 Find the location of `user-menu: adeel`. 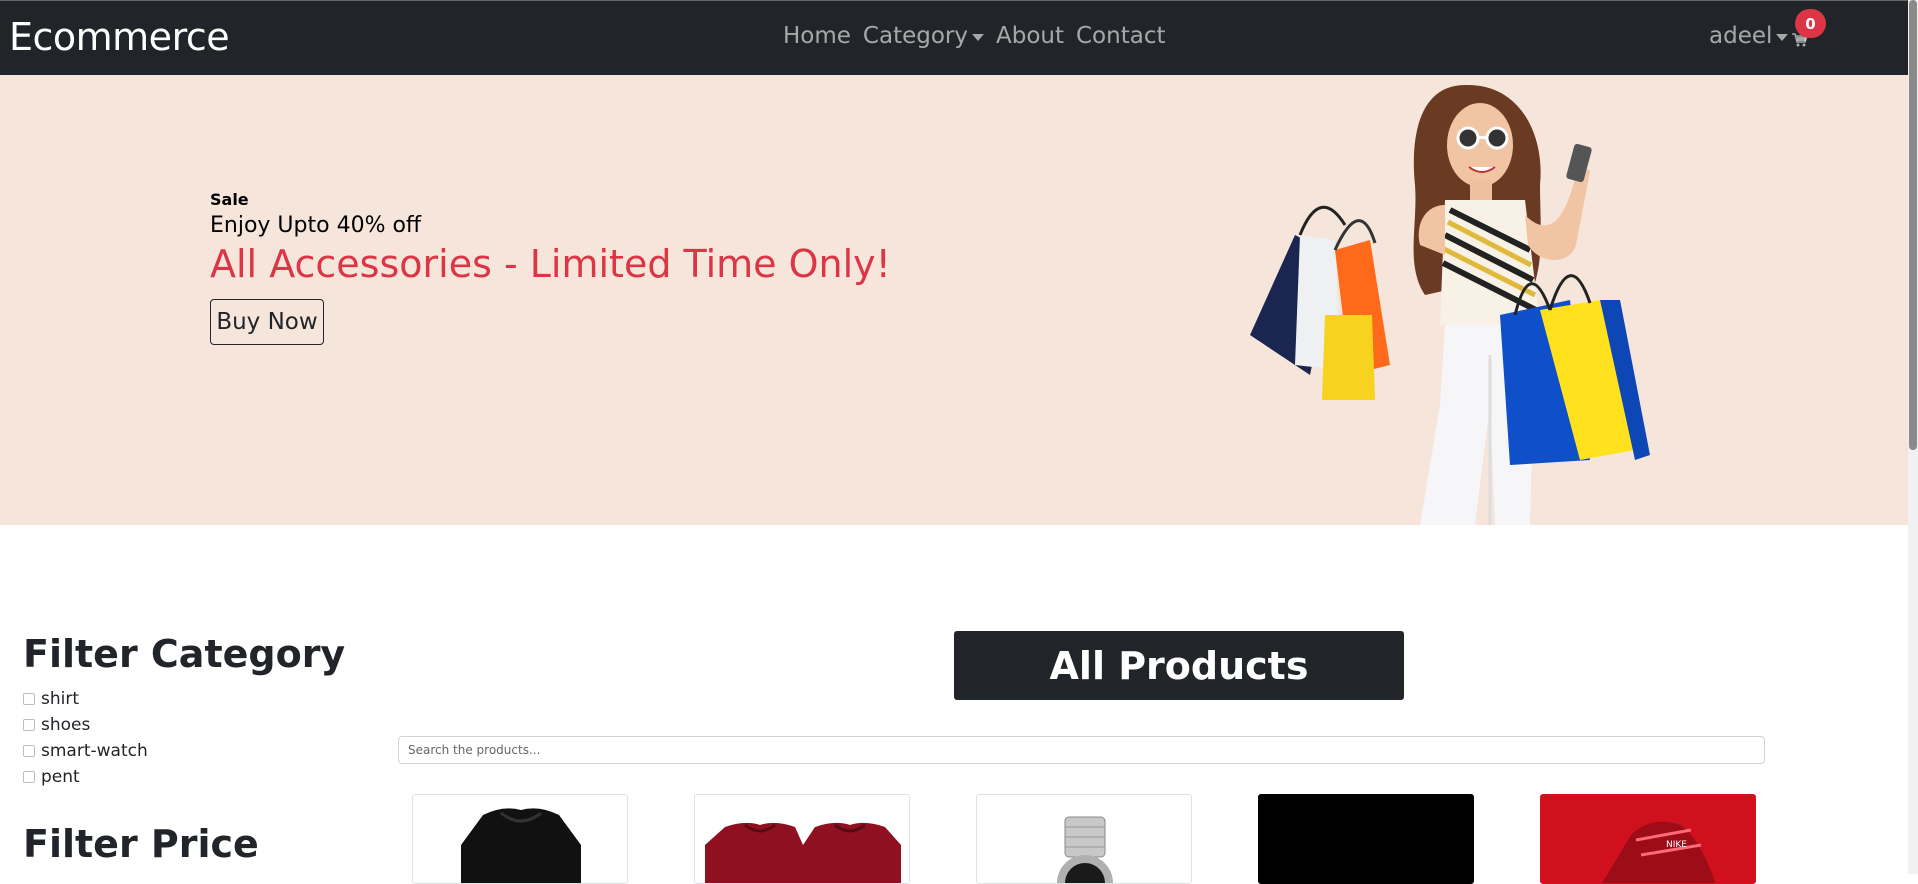

user-menu: adeel is located at coordinates (1749, 36).